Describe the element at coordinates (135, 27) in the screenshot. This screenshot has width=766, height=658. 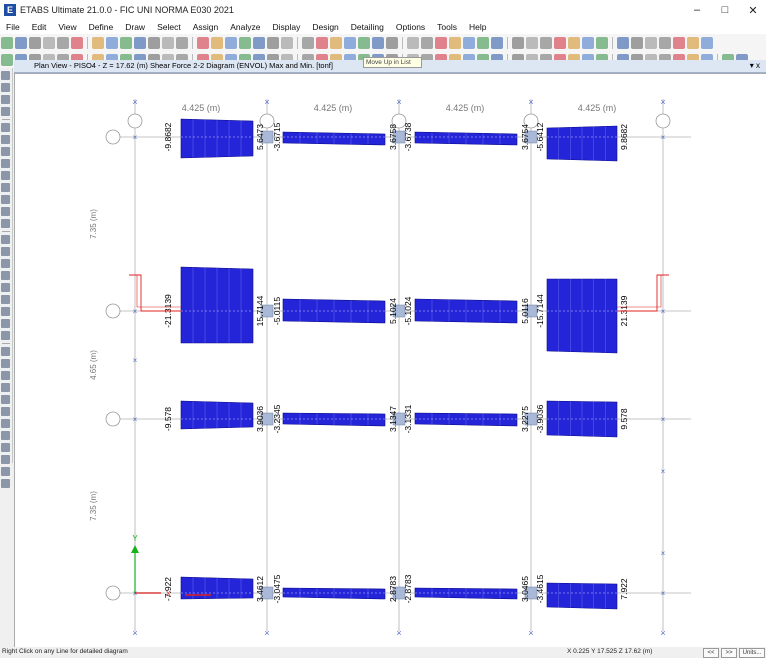
I see `menu-draw: Draw` at that location.